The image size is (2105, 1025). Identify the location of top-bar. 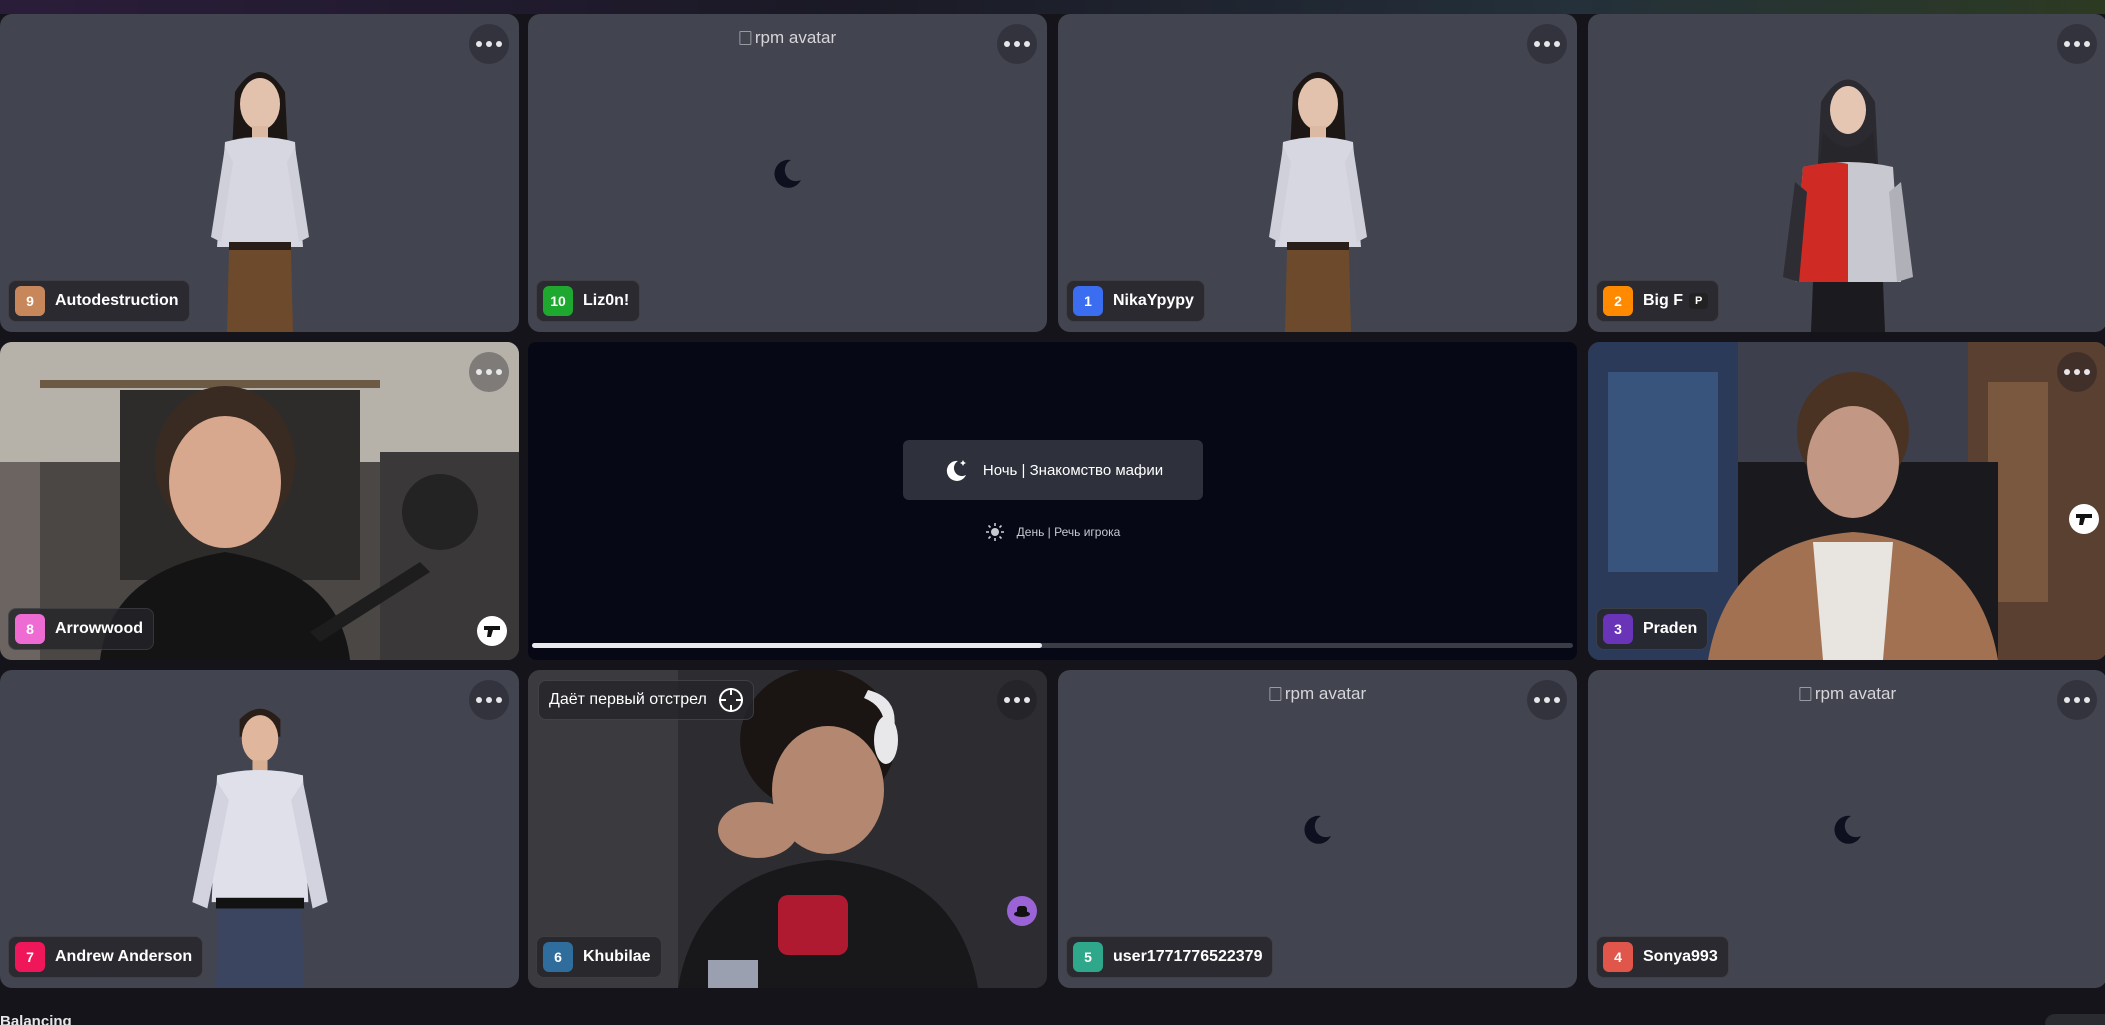
(1052, 7).